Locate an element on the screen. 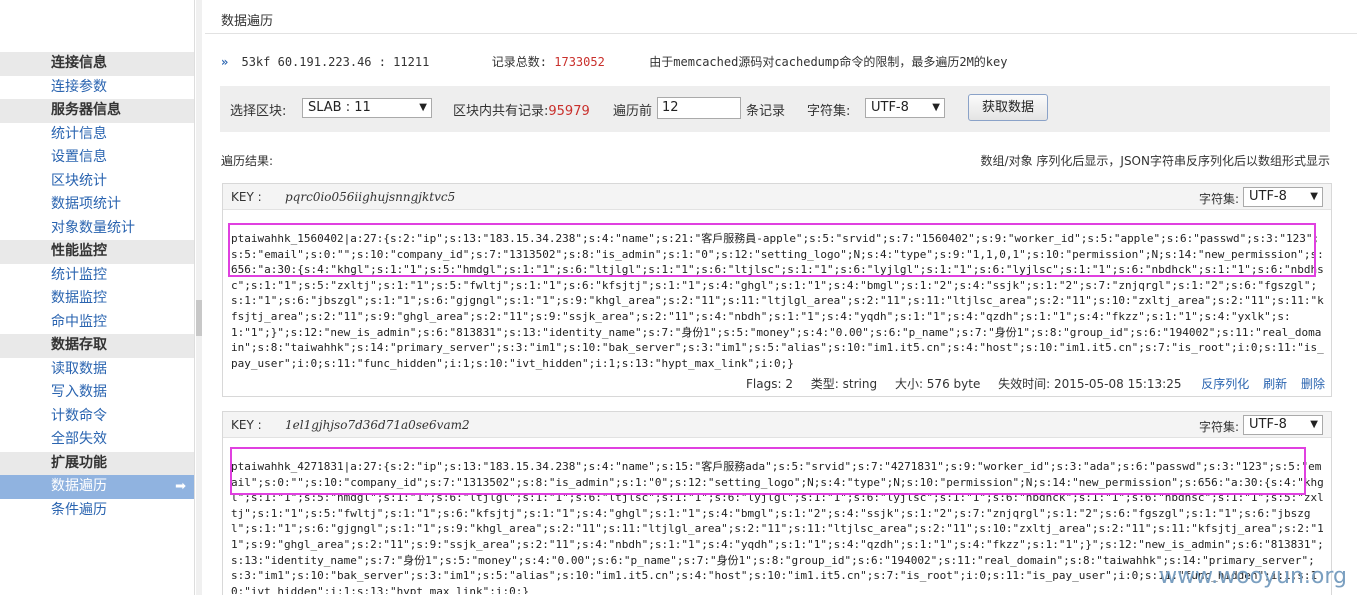 This screenshot has height=595, width=1357. charset-select-value: UTF-8 is located at coordinates (890, 107).